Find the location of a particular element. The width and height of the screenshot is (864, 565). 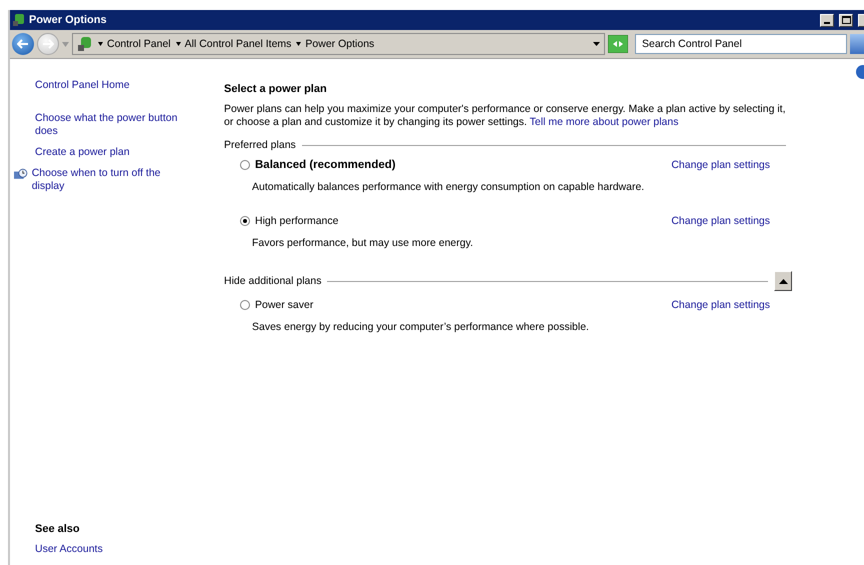

collapse-button is located at coordinates (783, 281).